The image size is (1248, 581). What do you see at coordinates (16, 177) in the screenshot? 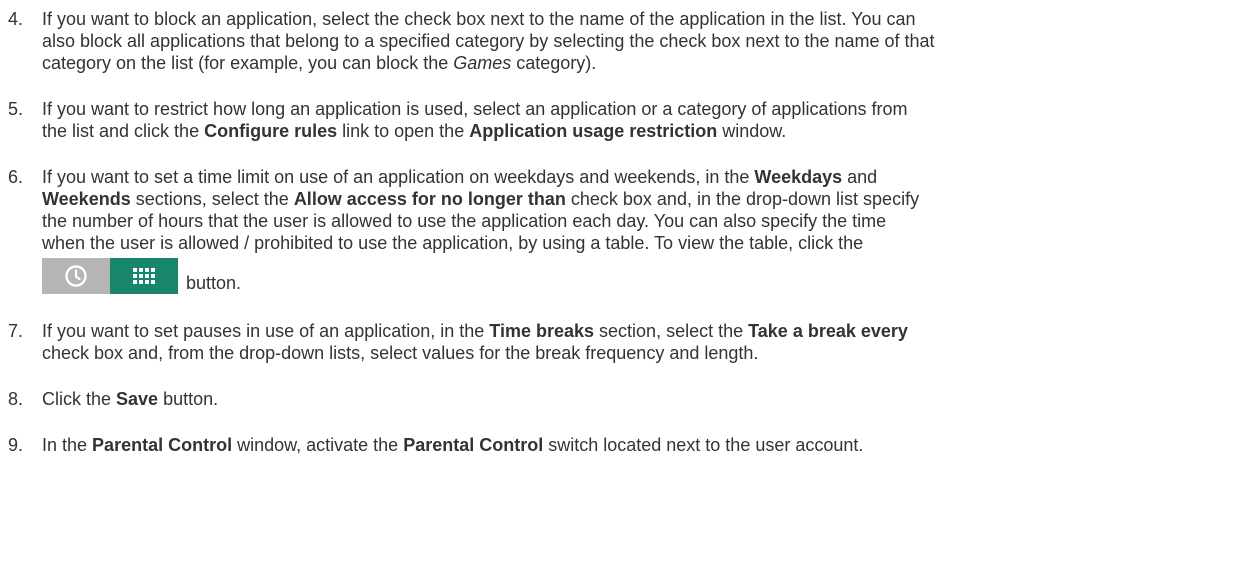
I see `step-number: 6.` at bounding box center [16, 177].